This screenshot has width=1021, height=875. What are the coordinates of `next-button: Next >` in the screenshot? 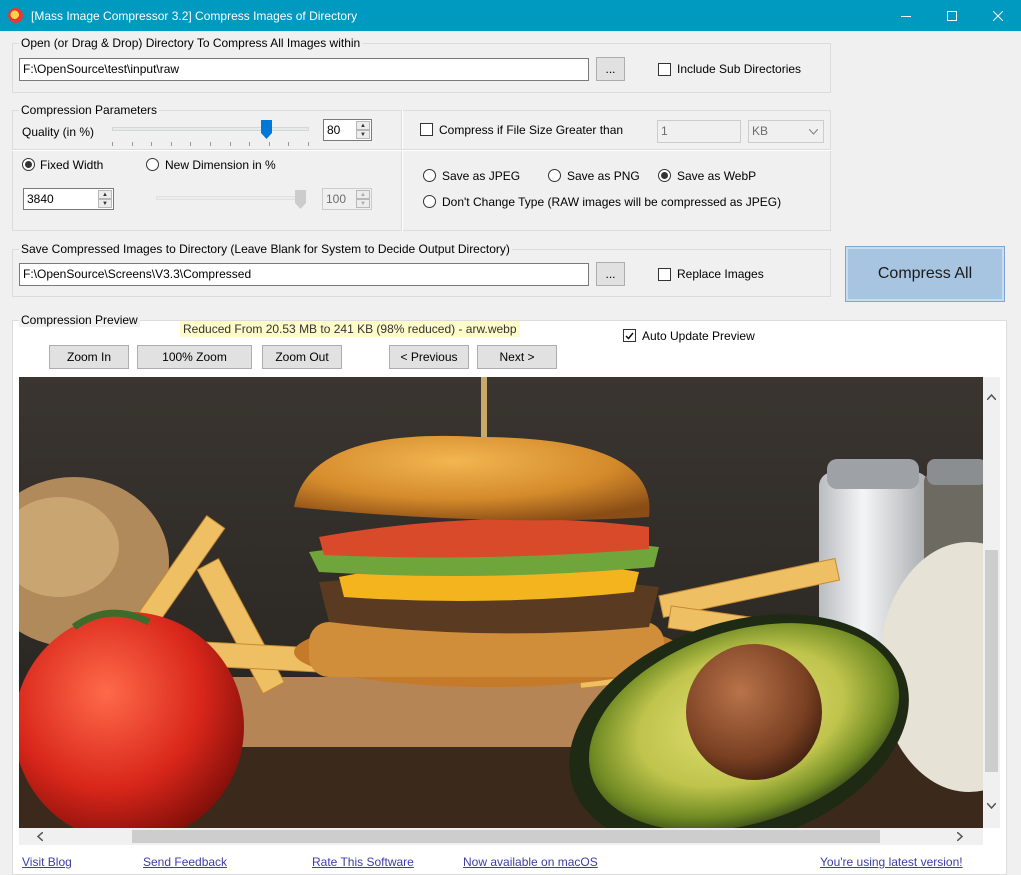 It's located at (517, 357).